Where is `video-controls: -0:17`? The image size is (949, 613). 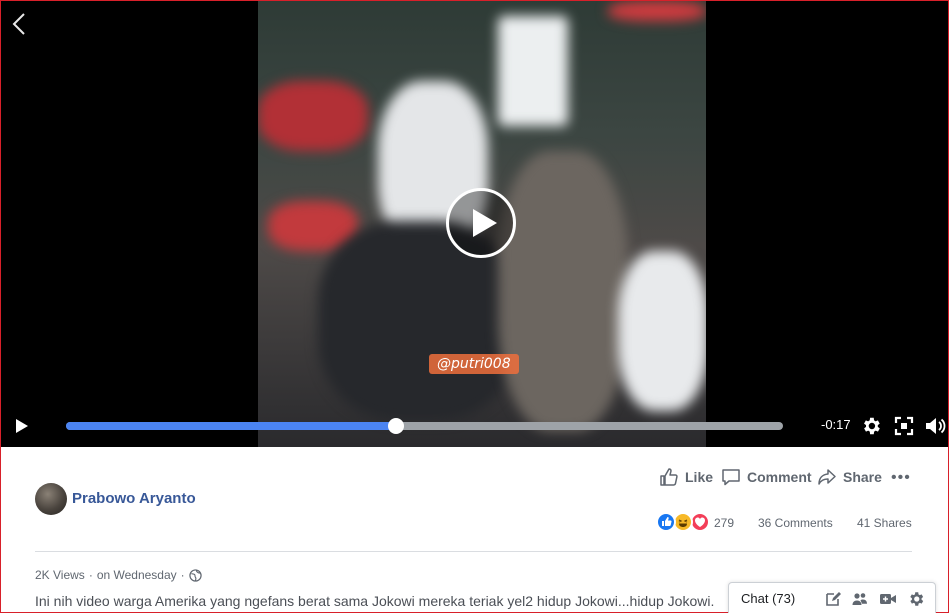
video-controls: -0:17 is located at coordinates (474, 426).